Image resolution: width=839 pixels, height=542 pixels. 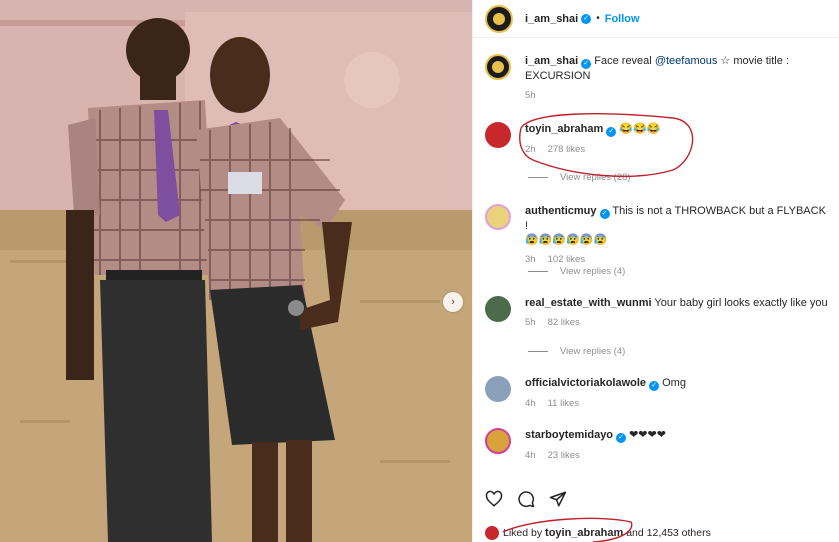 I want to click on liked-by-row: Liked by toyin_abraham and 12,453 others, so click(x=598, y=533).